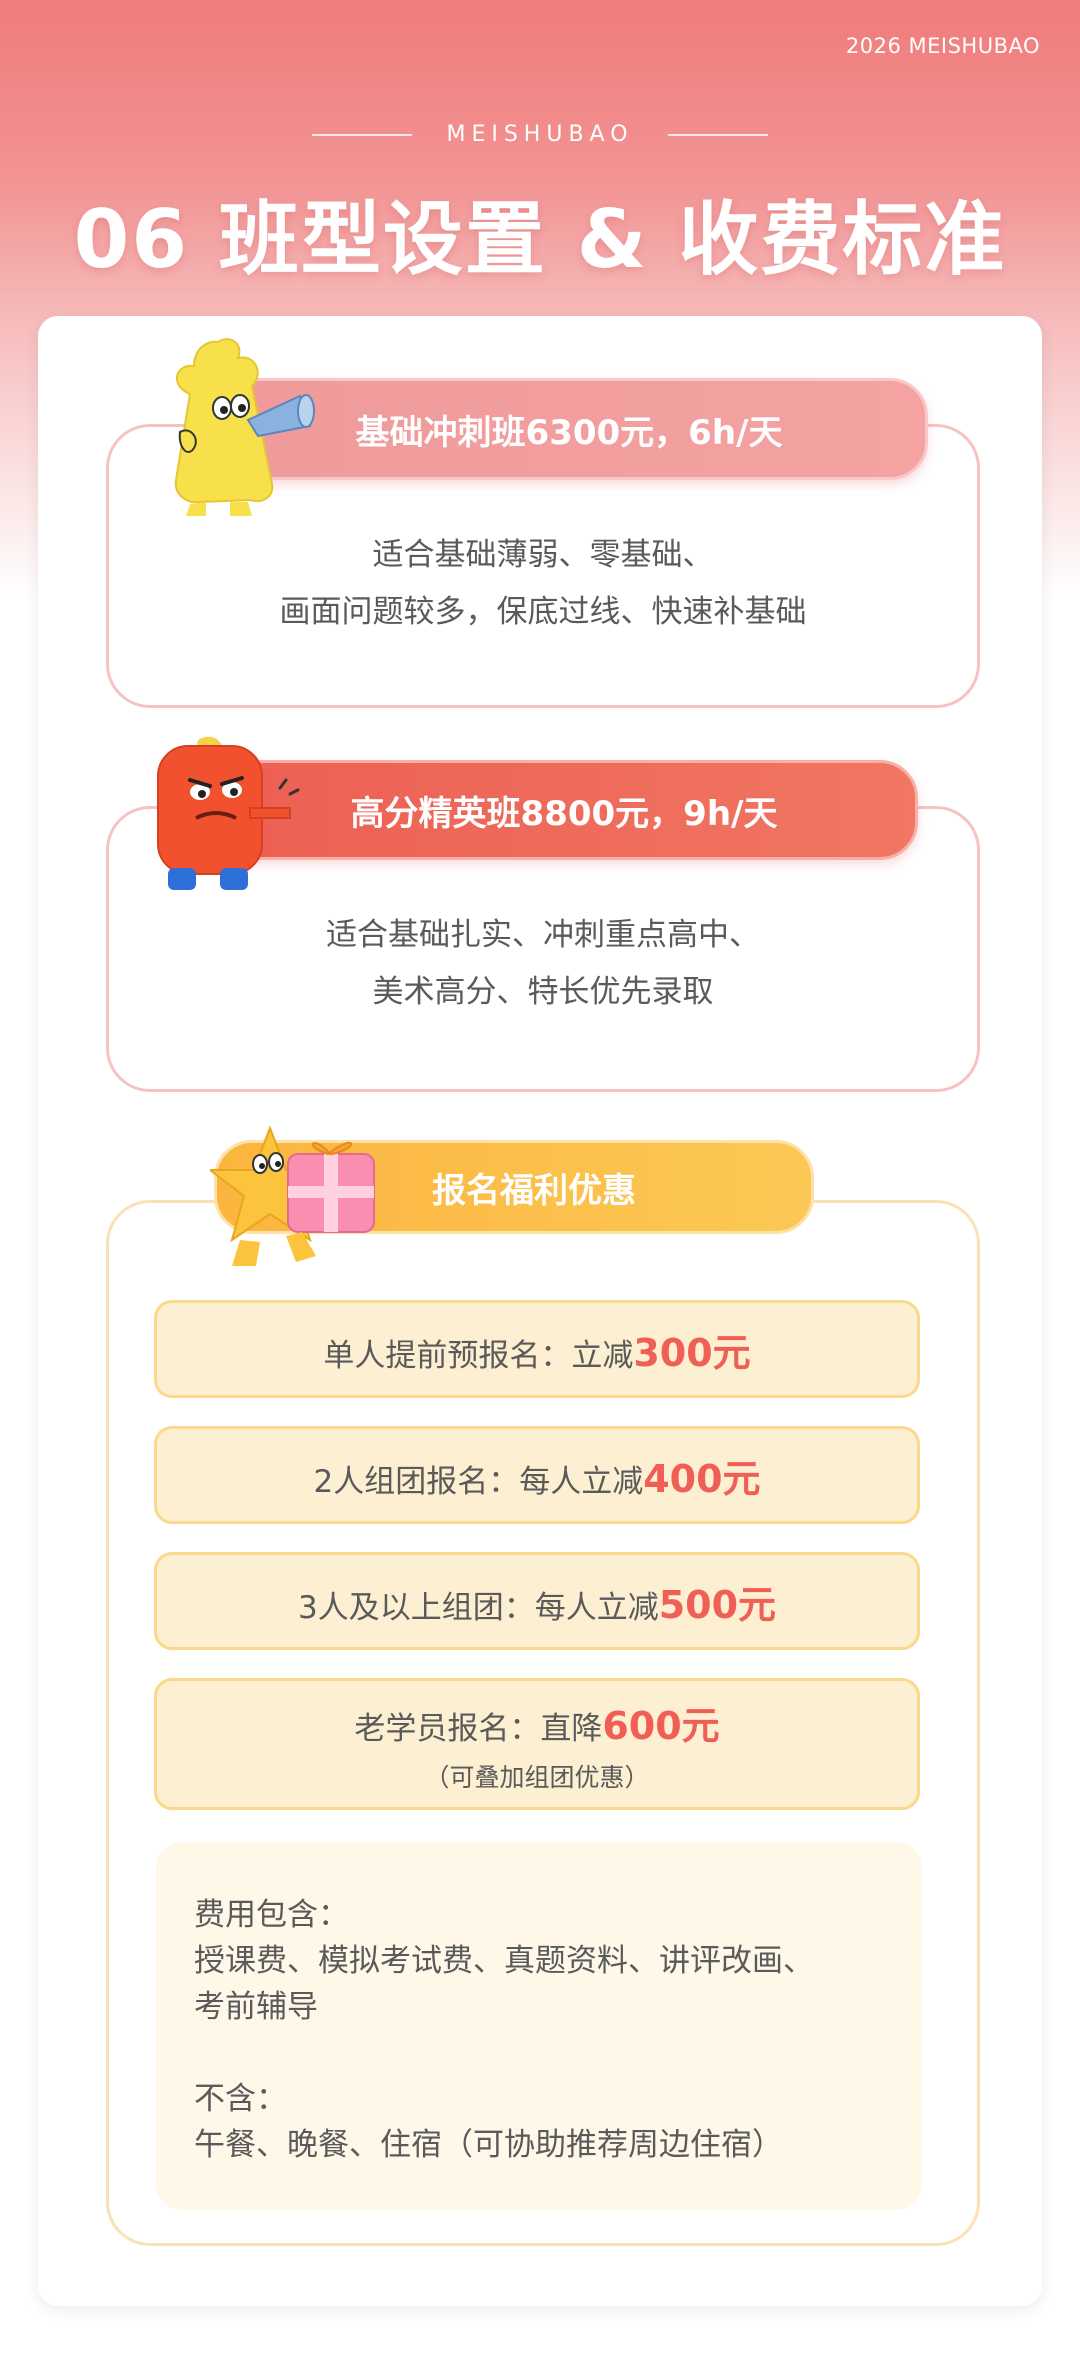 The image size is (1080, 2371). I want to click on benefit-item-early: 单人提前预报名：立减 300元, so click(537, 1349).